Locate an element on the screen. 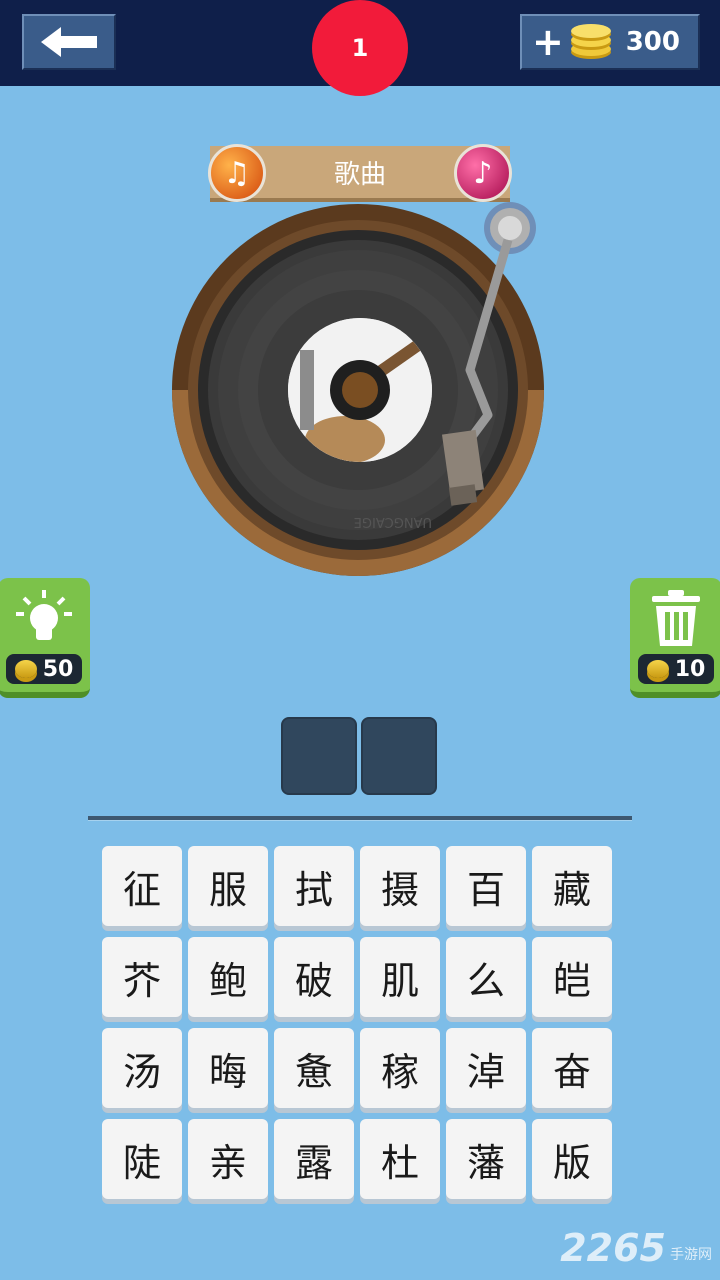 This screenshot has width=720, height=1280. coins-display: + 300 is located at coordinates (610, 42).